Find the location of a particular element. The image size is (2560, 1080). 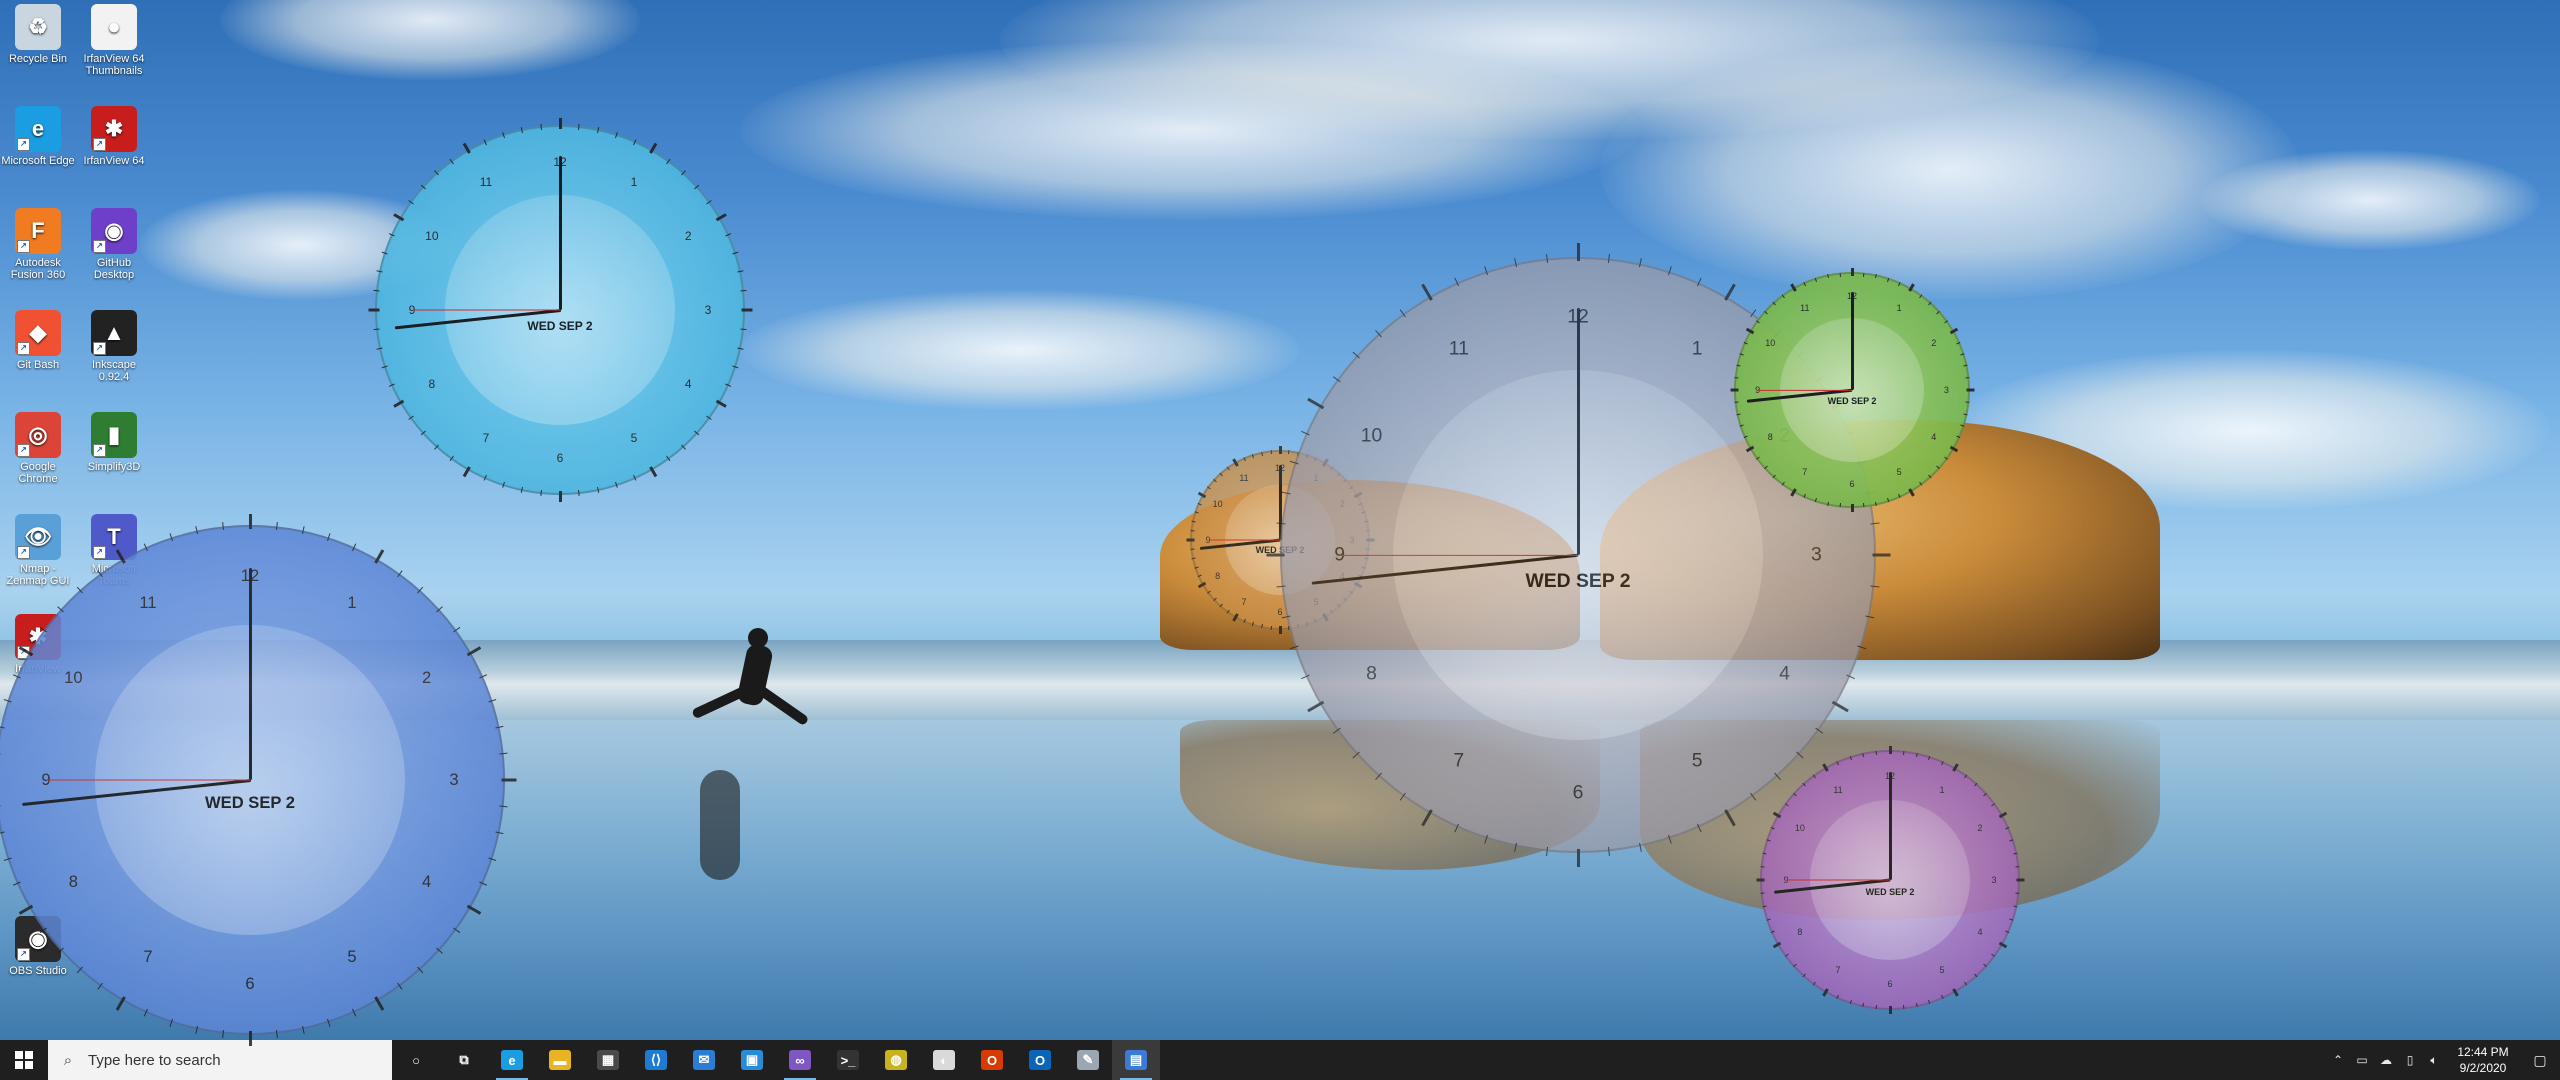

tray-clock: 12:44 PM 9/2/2020 is located at coordinates (2483, 1060).